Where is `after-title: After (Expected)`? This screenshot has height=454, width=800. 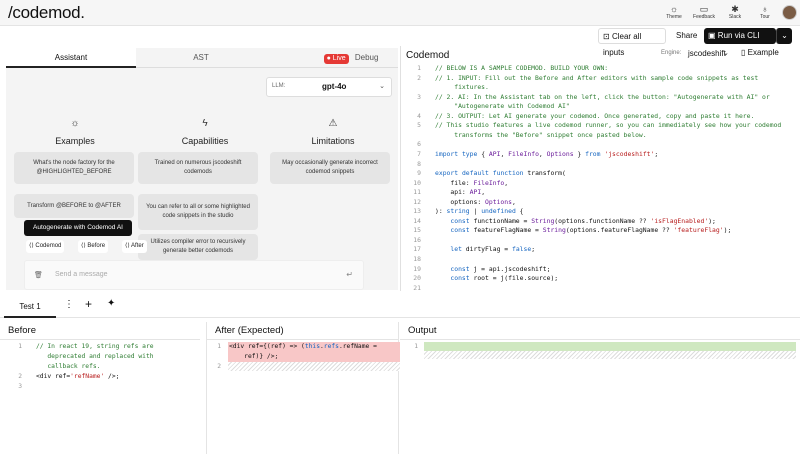 after-title: After (Expected) is located at coordinates (302, 331).